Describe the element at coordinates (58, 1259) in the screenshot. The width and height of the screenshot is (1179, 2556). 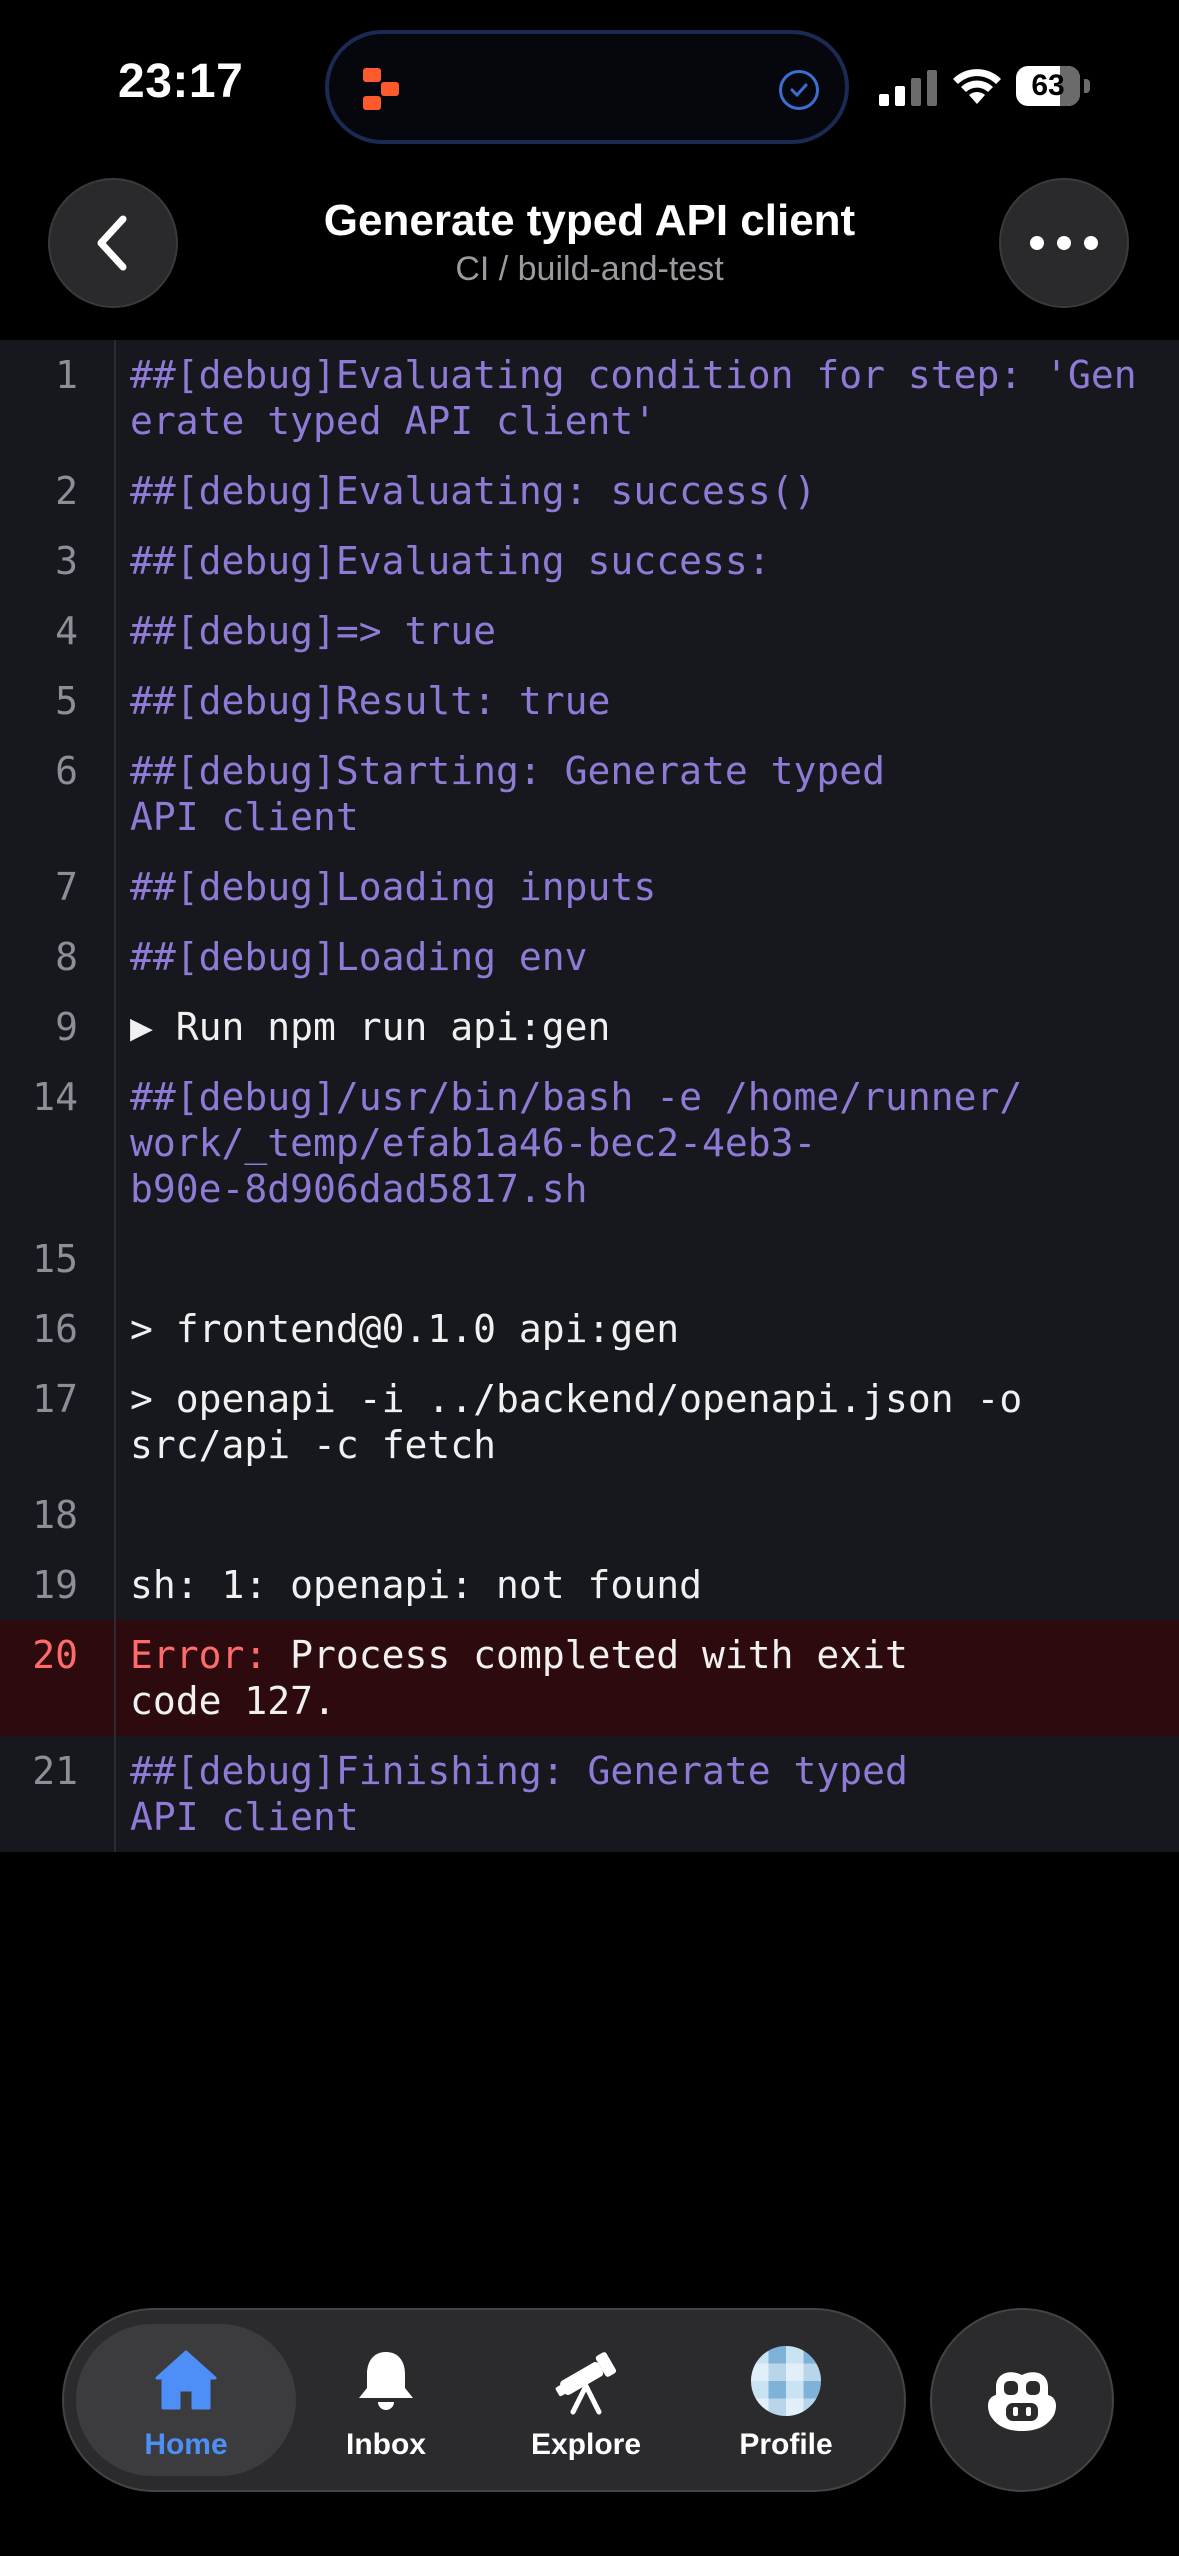
I see `line-number: 15` at that location.